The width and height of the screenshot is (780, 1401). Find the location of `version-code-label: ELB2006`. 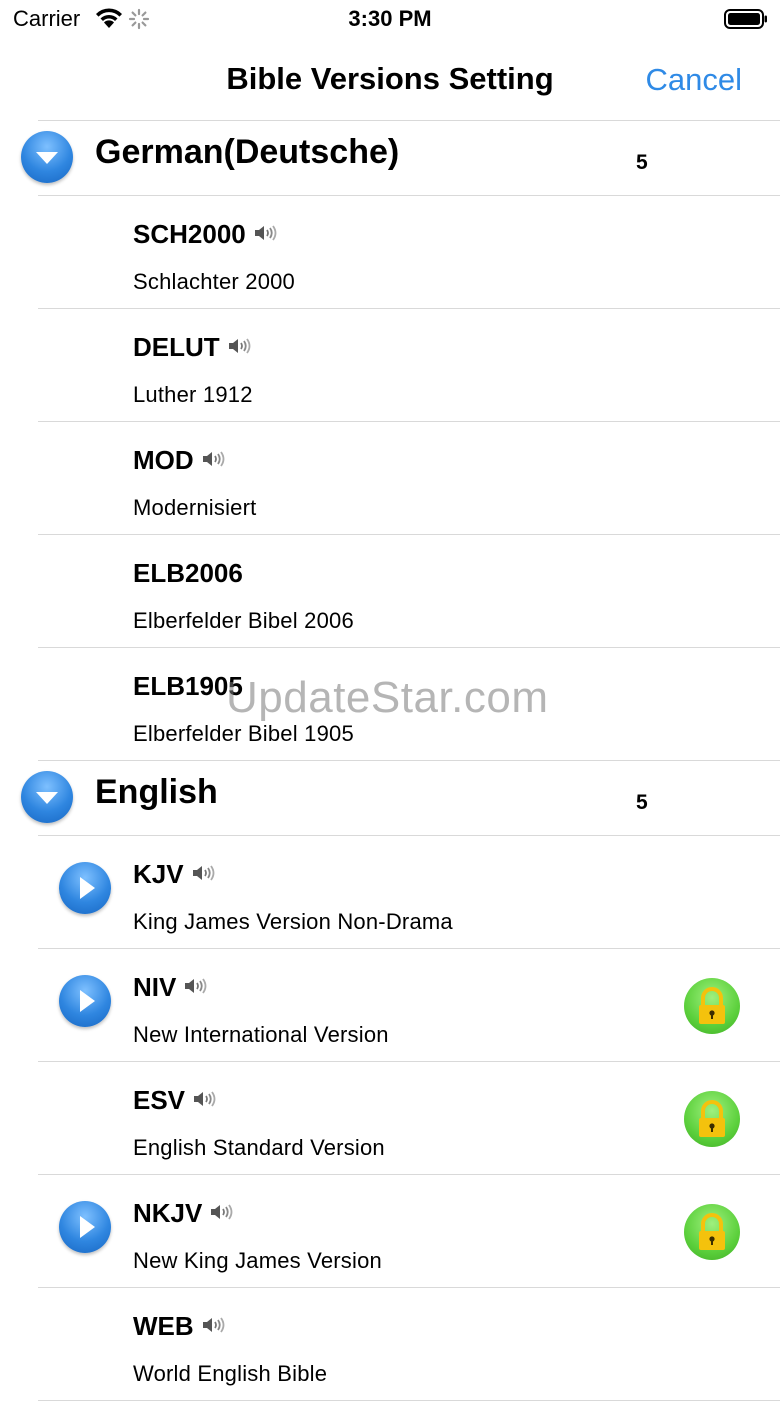

version-code-label: ELB2006 is located at coordinates (188, 573).